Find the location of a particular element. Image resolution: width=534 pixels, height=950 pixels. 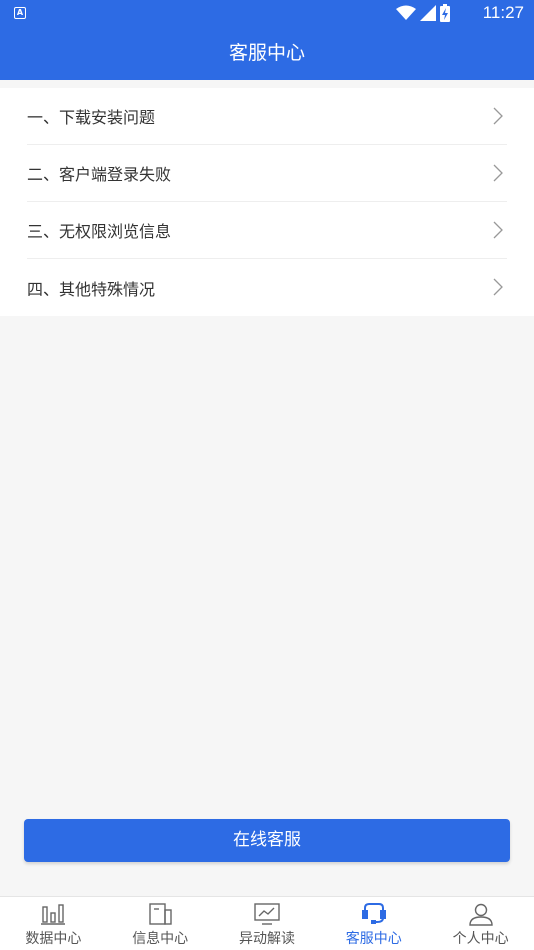

menu-item-other: 四、其他特殊情况 is located at coordinates (267, 287).